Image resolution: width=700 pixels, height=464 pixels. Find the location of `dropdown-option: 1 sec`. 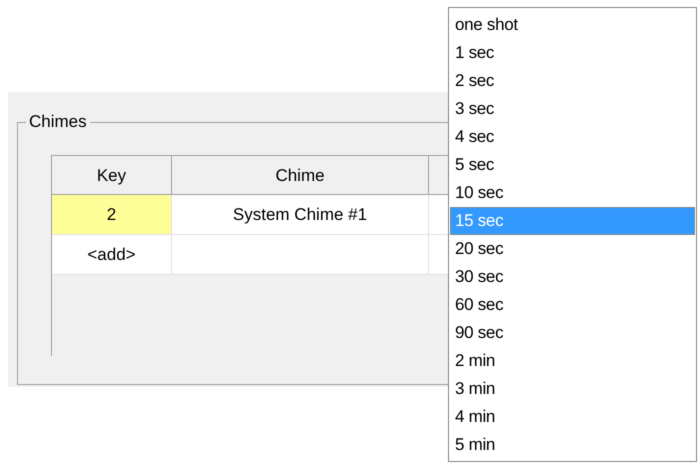

dropdown-option: 1 sec is located at coordinates (572, 53).